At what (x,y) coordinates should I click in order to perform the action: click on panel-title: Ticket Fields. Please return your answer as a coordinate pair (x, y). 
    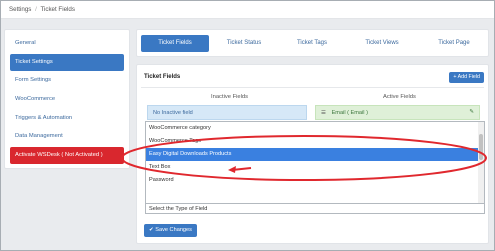
    Looking at the image, I should click on (162, 77).